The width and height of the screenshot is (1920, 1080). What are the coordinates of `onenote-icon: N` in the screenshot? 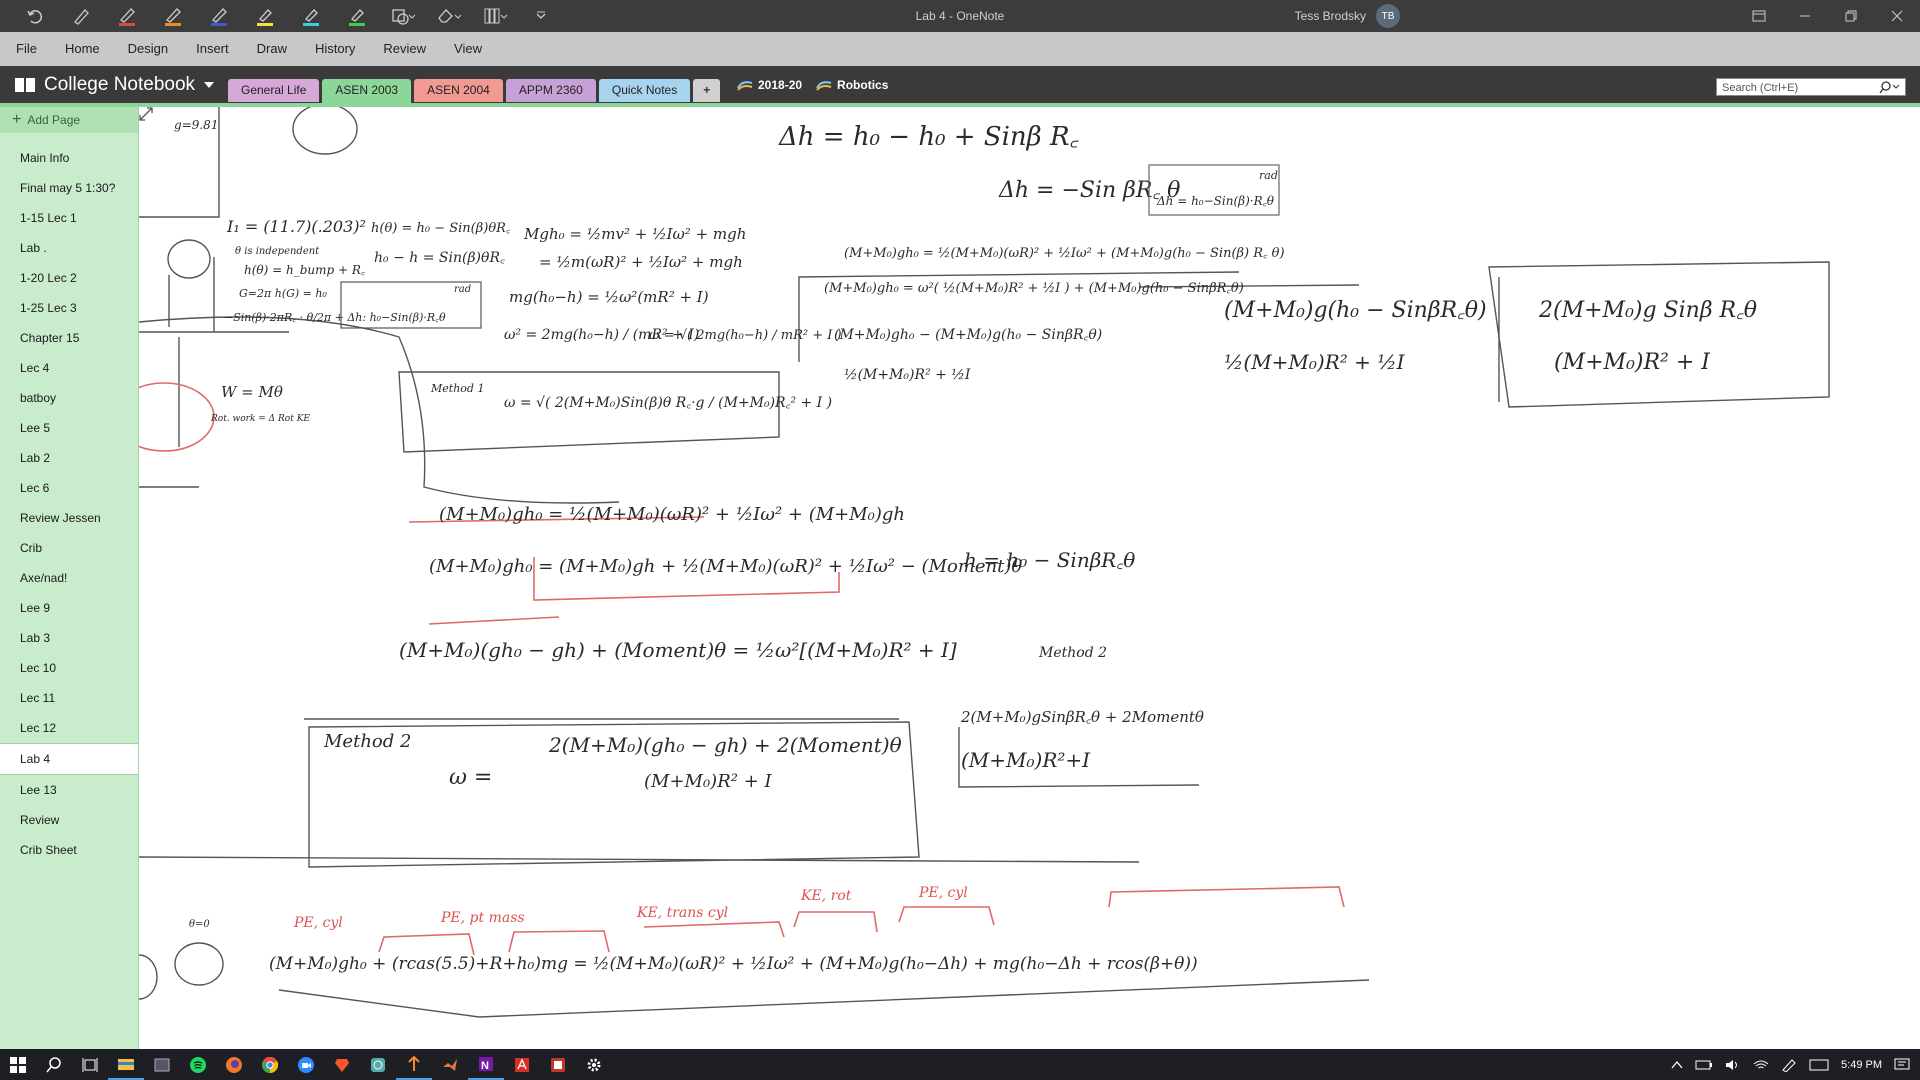 It's located at (486, 1064).